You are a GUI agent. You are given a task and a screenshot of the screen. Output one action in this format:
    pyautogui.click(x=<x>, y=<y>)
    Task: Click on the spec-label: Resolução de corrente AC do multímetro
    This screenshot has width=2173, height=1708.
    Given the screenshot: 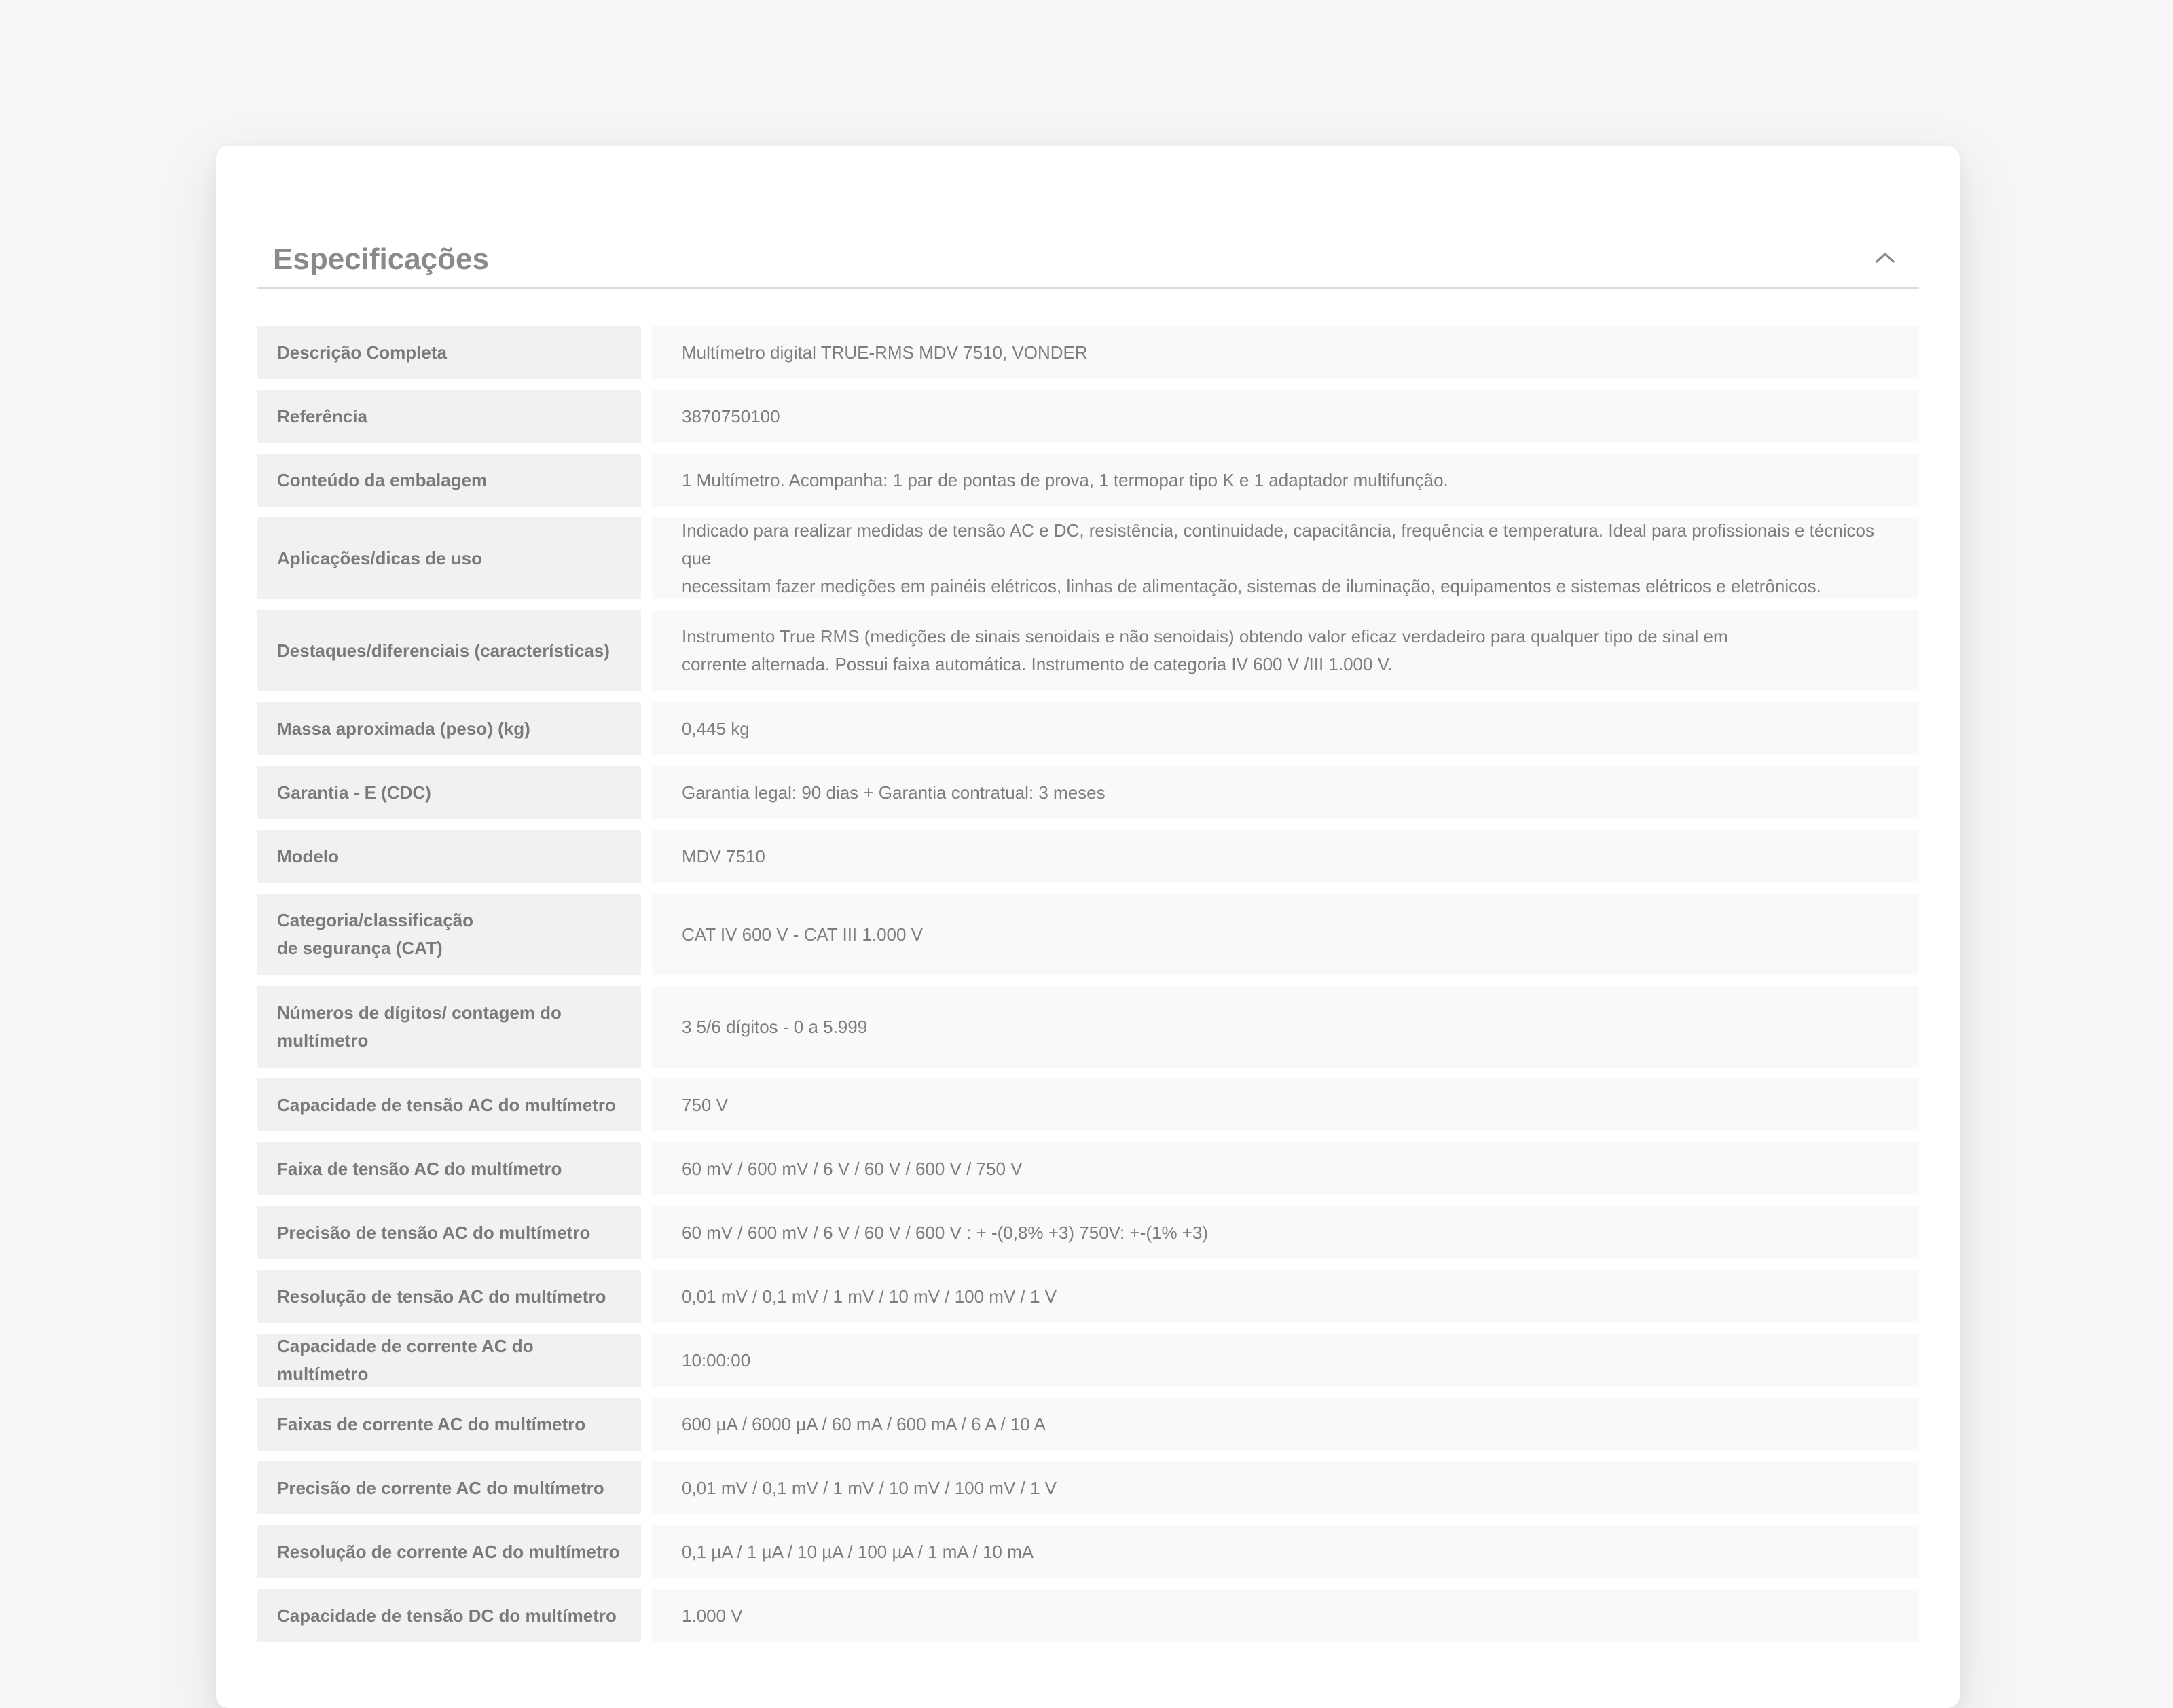 What is the action you would take?
    pyautogui.click(x=449, y=1551)
    